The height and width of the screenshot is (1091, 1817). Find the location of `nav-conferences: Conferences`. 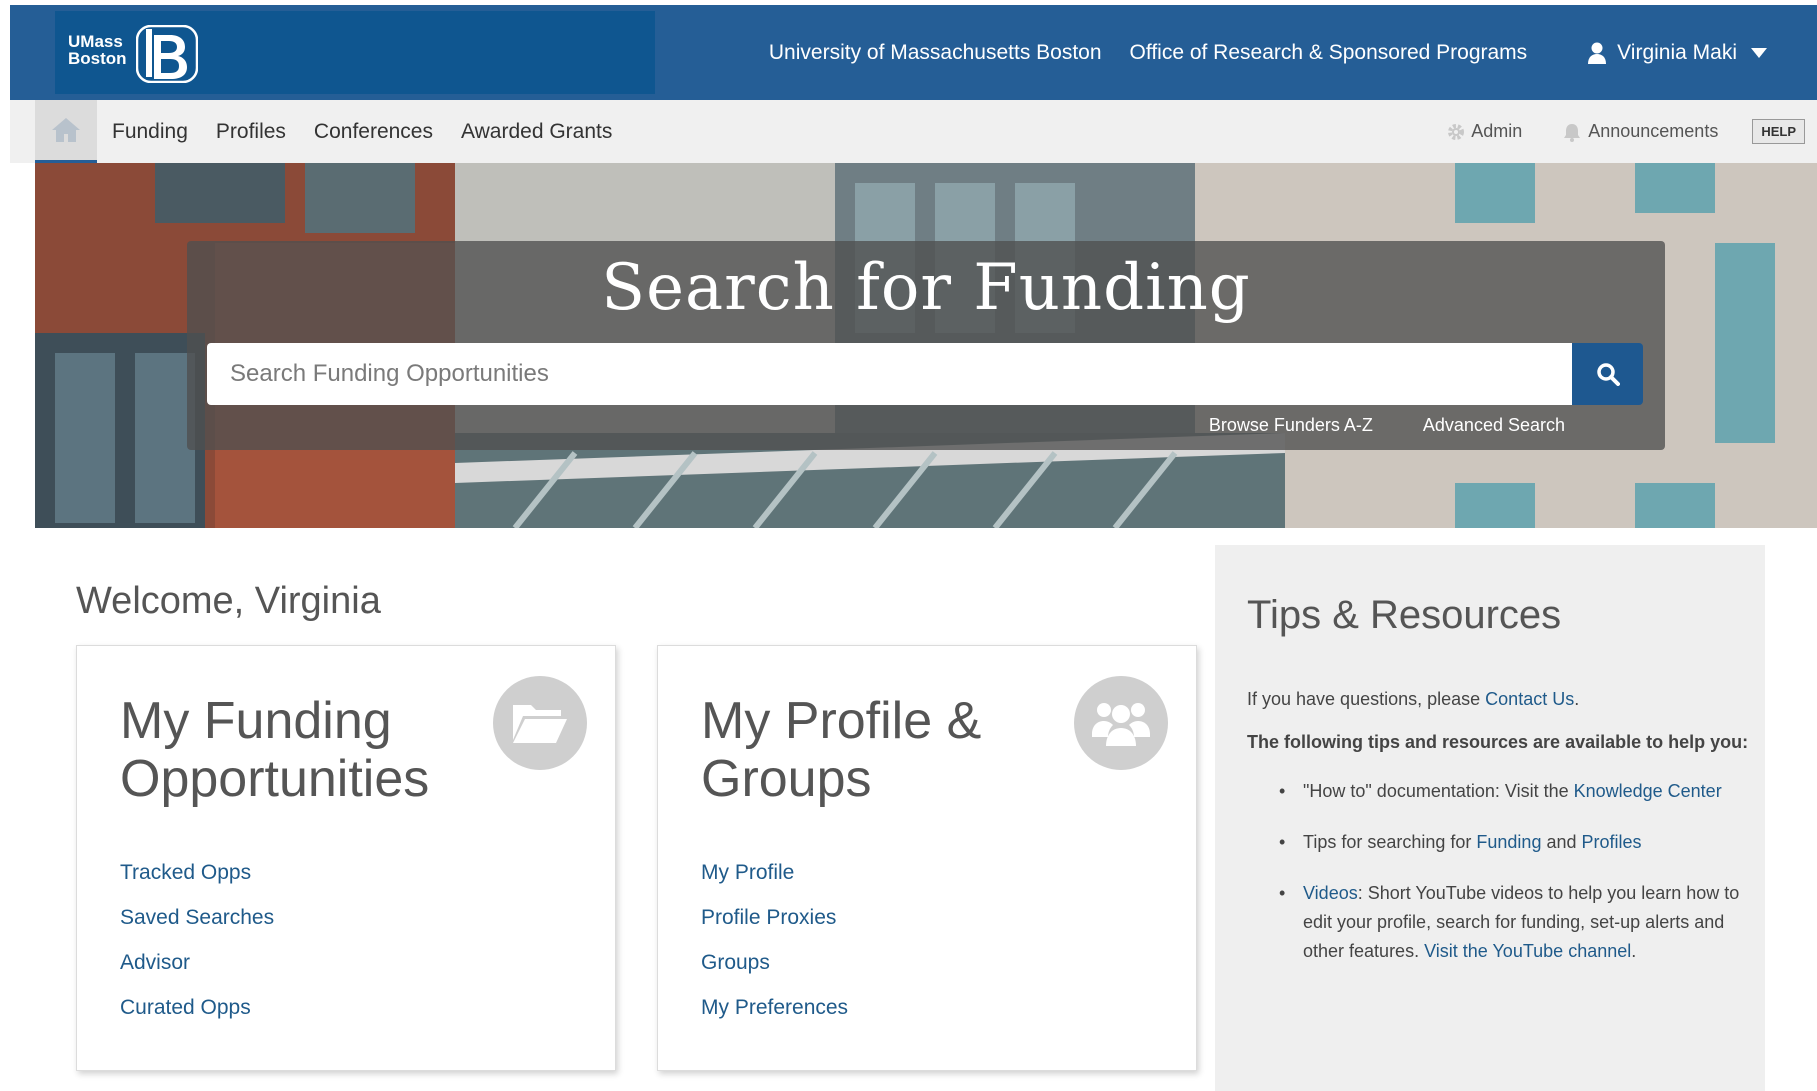

nav-conferences: Conferences is located at coordinates (373, 132).